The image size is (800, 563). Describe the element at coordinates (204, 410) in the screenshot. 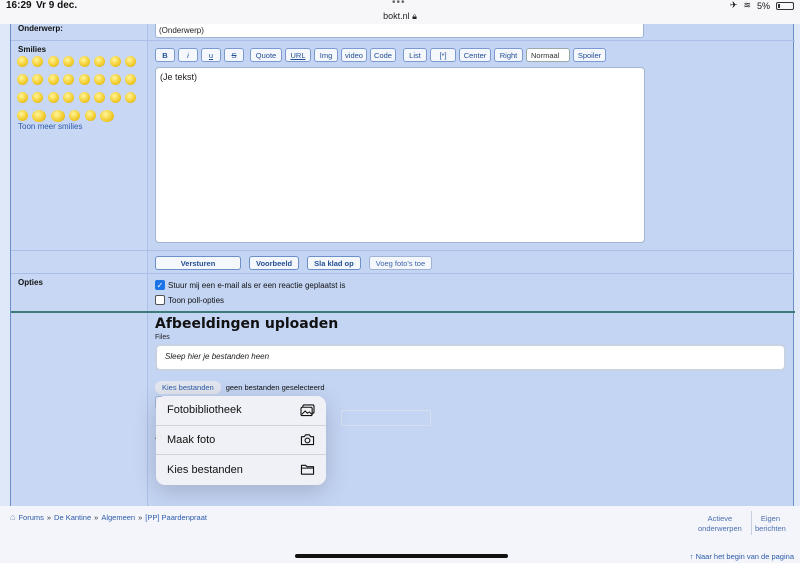

I see `menu-item-label: Fotobibliotheek` at that location.